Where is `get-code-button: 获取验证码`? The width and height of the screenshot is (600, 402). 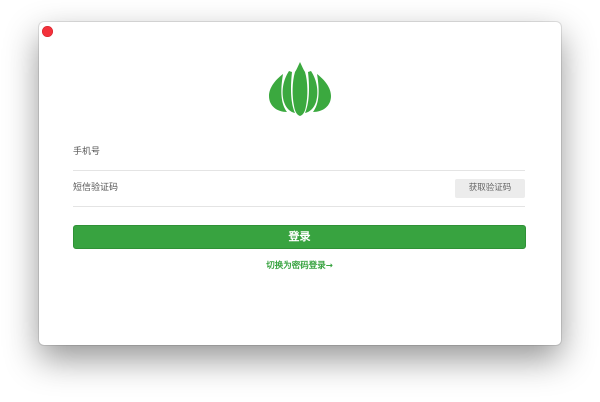 get-code-button: 获取验证码 is located at coordinates (490, 188).